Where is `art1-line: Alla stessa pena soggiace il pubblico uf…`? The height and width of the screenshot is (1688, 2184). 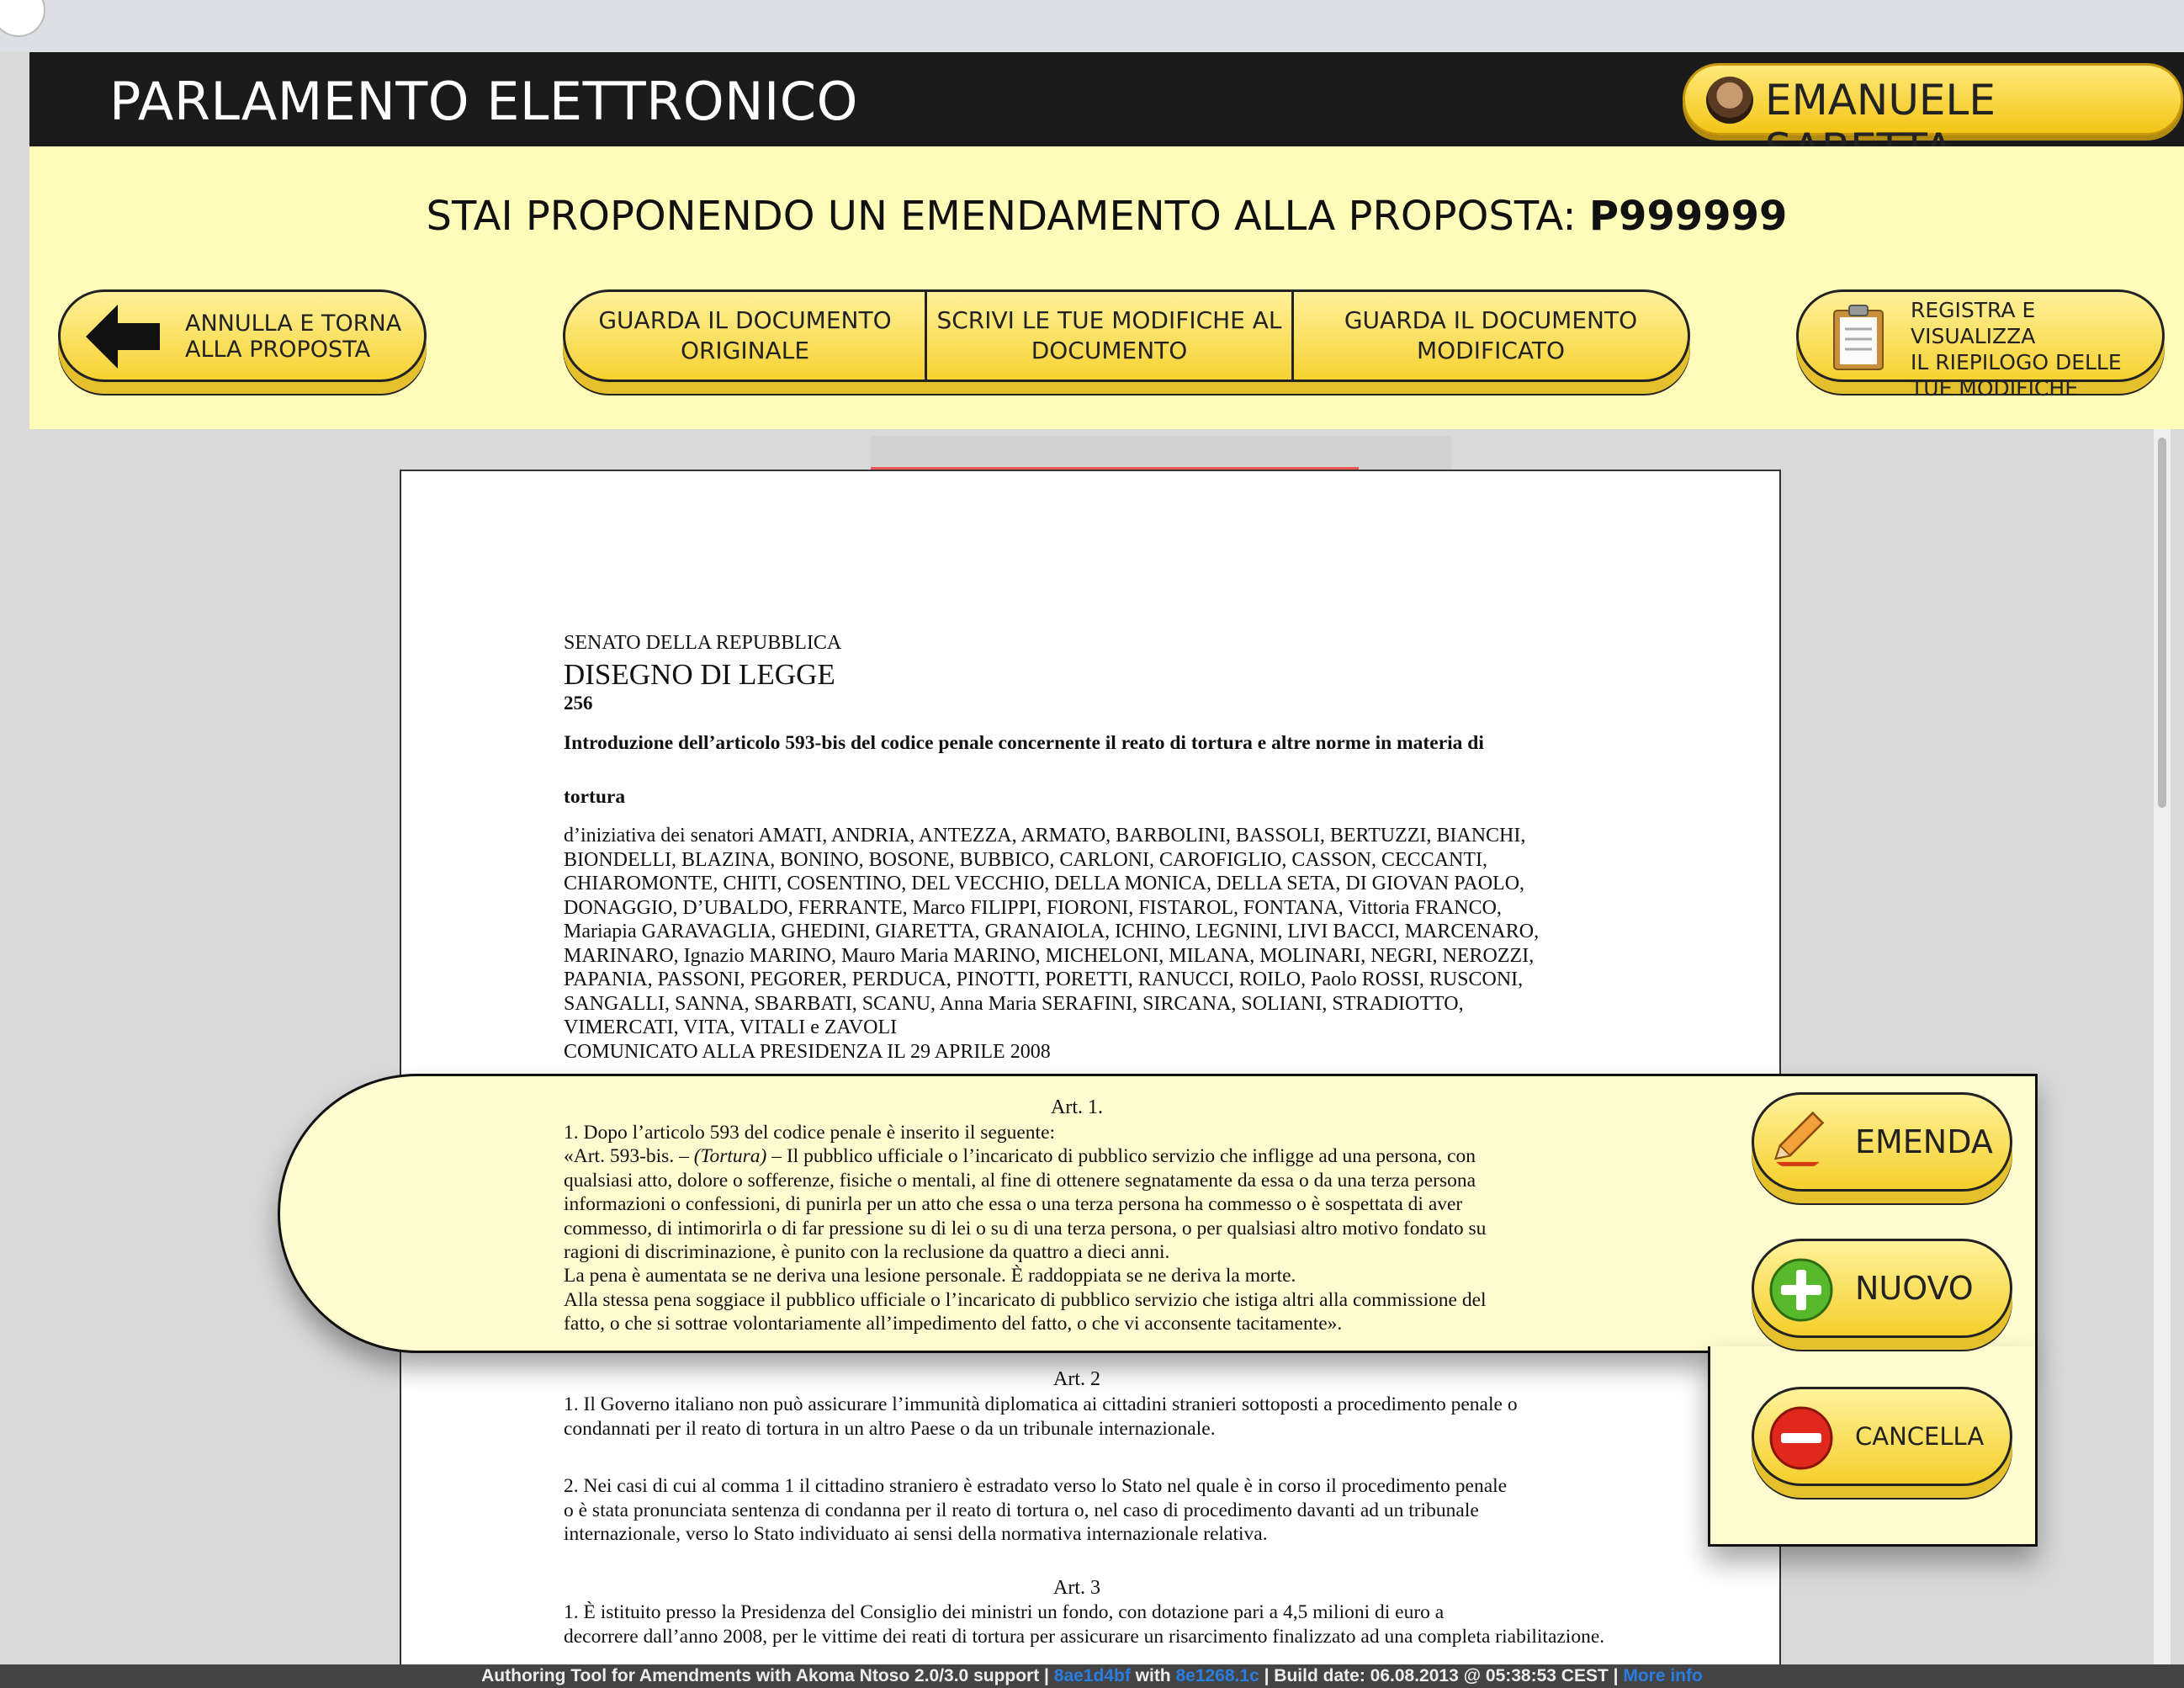
art1-line: Alla stessa pena soggiace il pubblico uf… is located at coordinates (1025, 1299).